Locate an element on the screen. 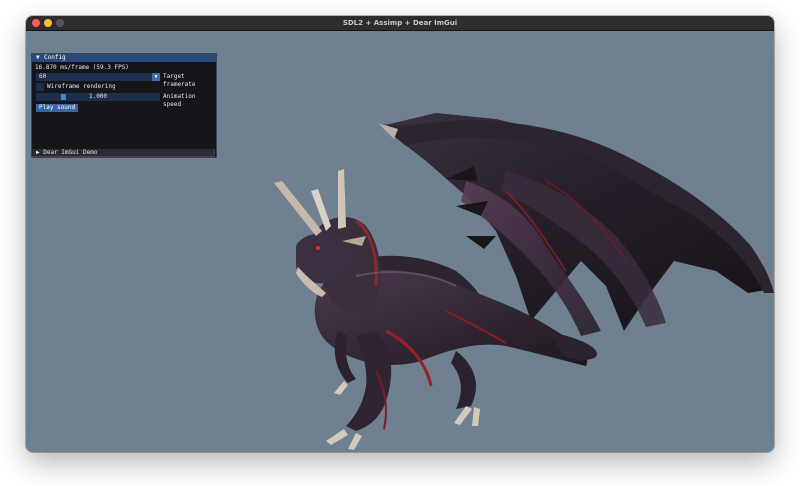 This screenshot has height=486, width=800. target-framerate-label: Target framerate is located at coordinates (179, 80).